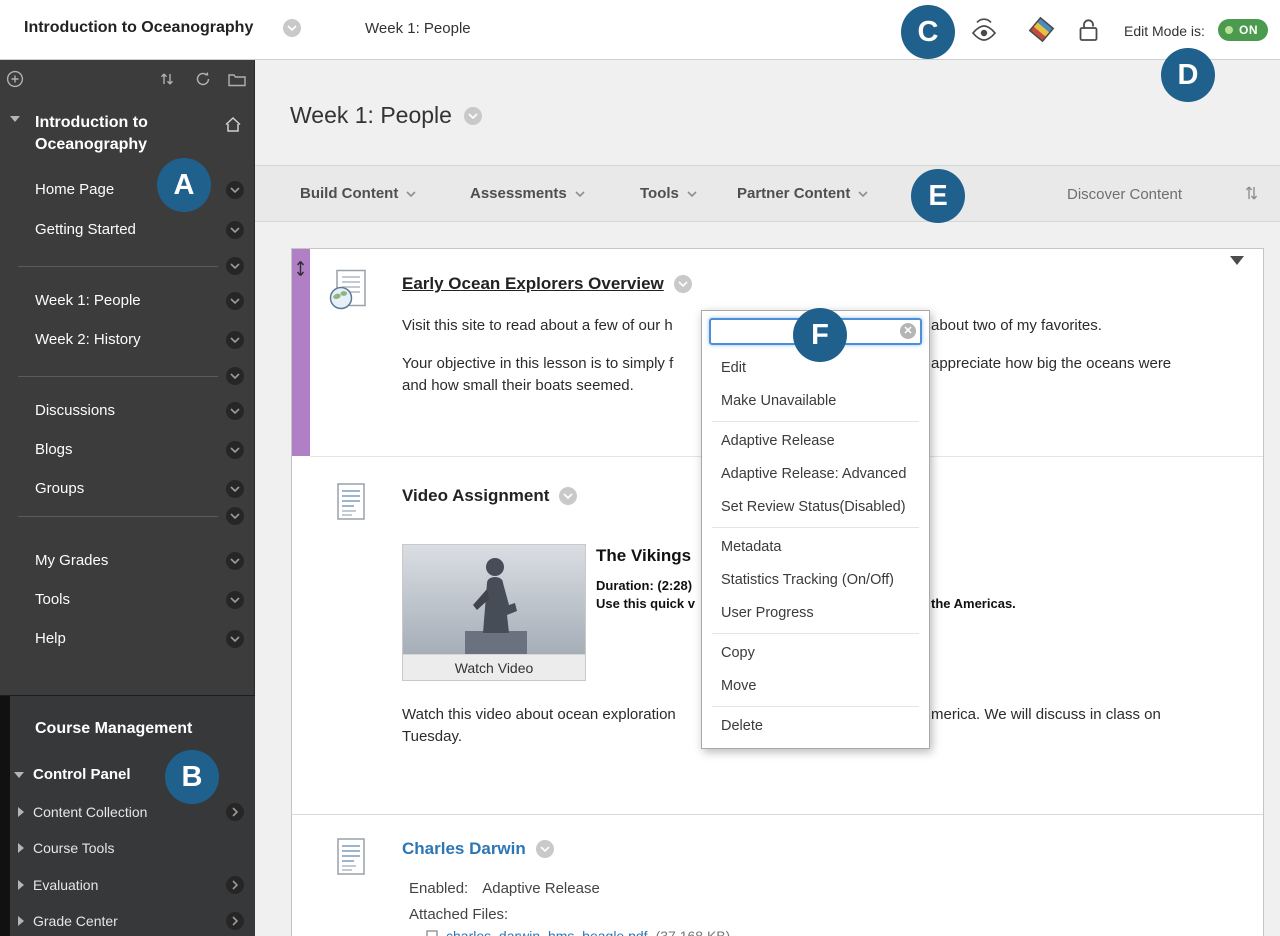 The height and width of the screenshot is (936, 1280). I want to click on edit-mode-value: ON, so click(1248, 30).